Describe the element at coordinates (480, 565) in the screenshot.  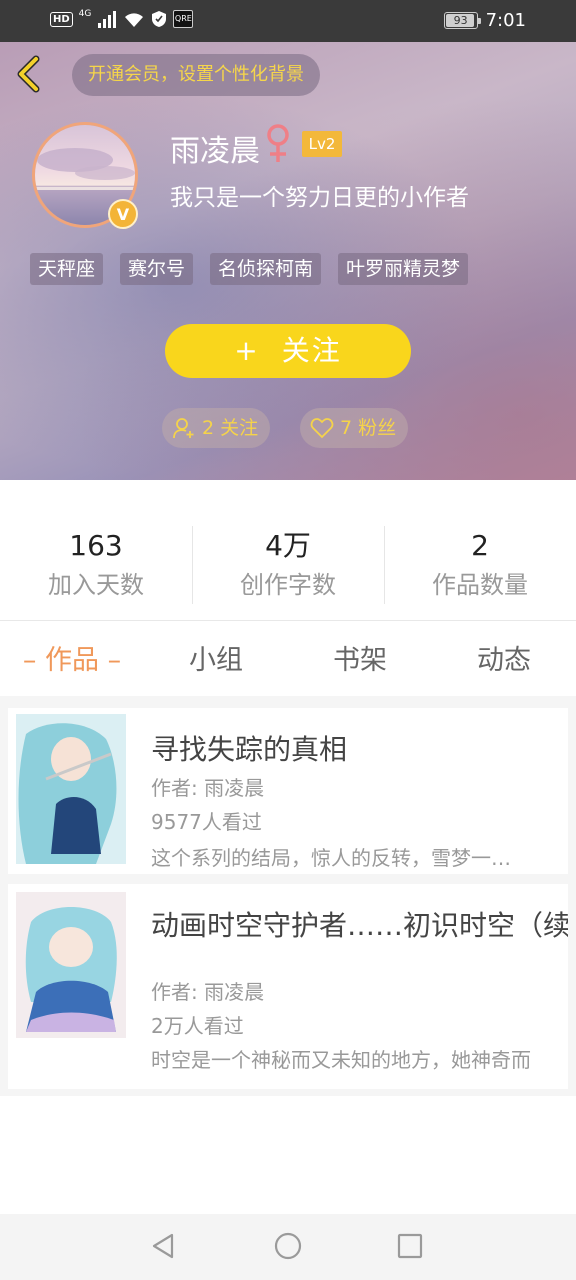
I see `stat-works: 2 作品数量` at that location.